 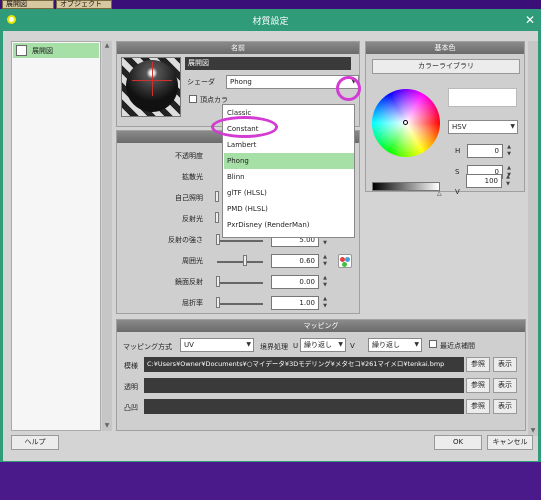 What do you see at coordinates (323, 345) in the screenshot?
I see `u-wrap-select: 繰り返し ▼` at bounding box center [323, 345].